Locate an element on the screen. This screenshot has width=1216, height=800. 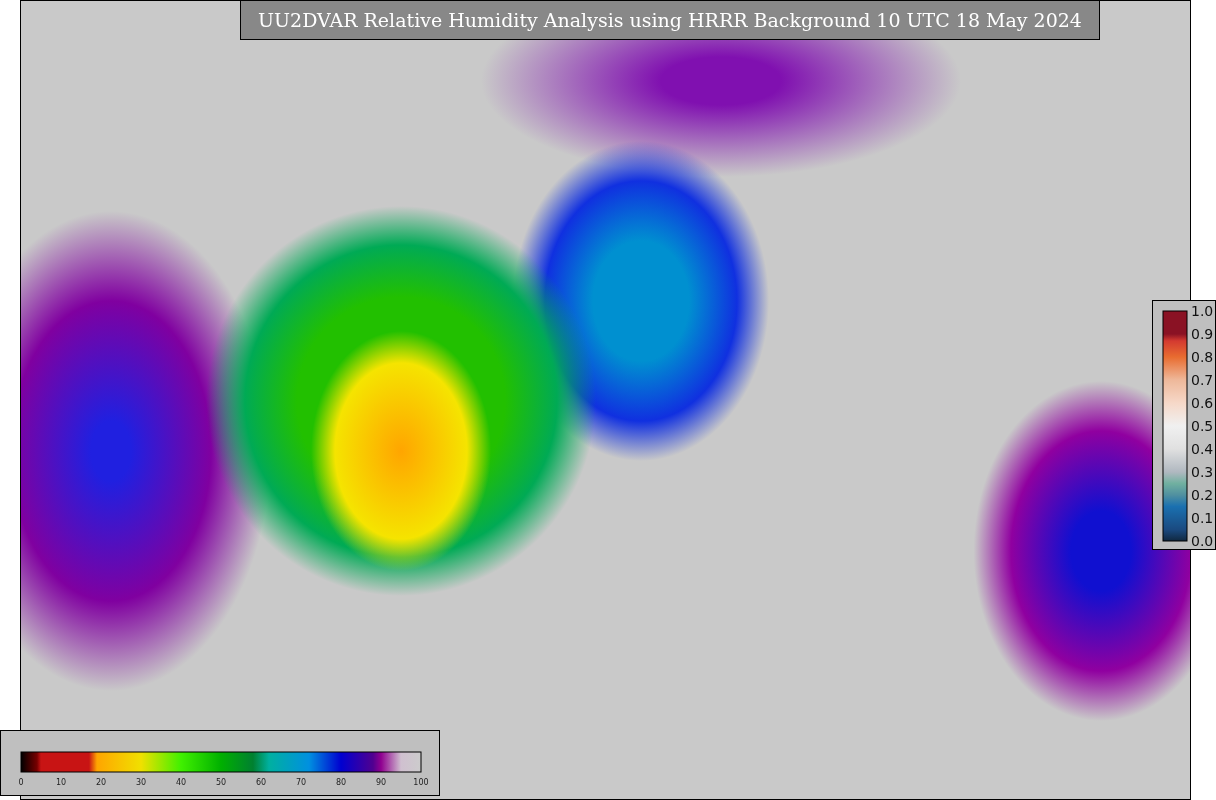
tick-label: 0.0 is located at coordinates (1202, 541).